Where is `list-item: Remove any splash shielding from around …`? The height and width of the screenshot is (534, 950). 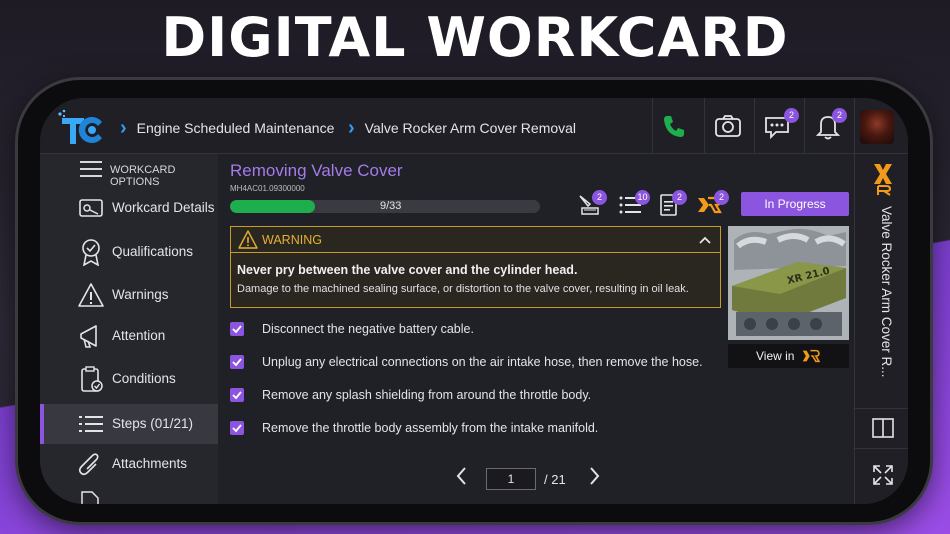 list-item: Remove any splash shielding from around … is located at coordinates (480, 396).